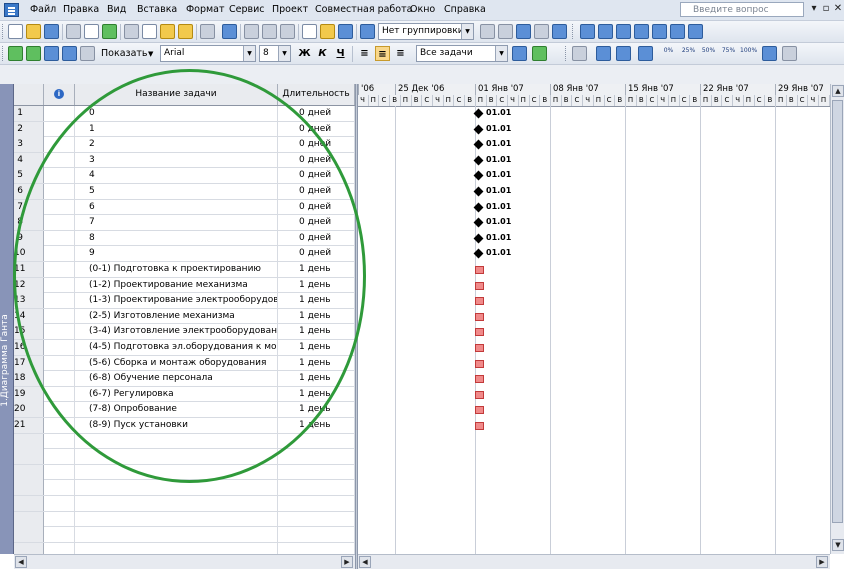 Image resolution: width=844 pixels, height=570 pixels. What do you see at coordinates (29, 207) in the screenshot?
I see `row-id-cell: 7` at bounding box center [29, 207].